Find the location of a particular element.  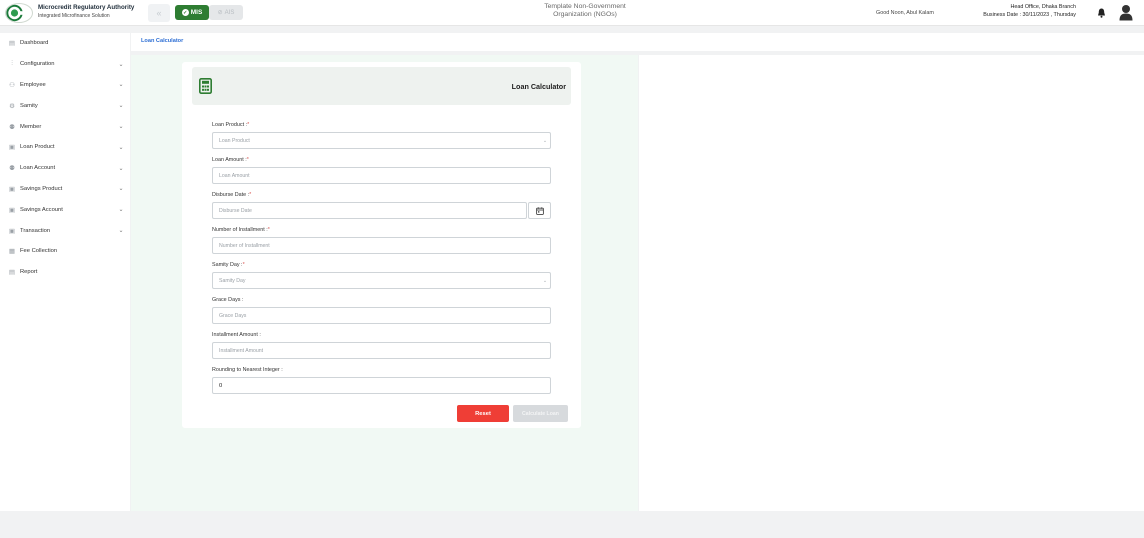

sidebar-item-configuration: ⫶ Configuration ⌄ is located at coordinates (65, 64).